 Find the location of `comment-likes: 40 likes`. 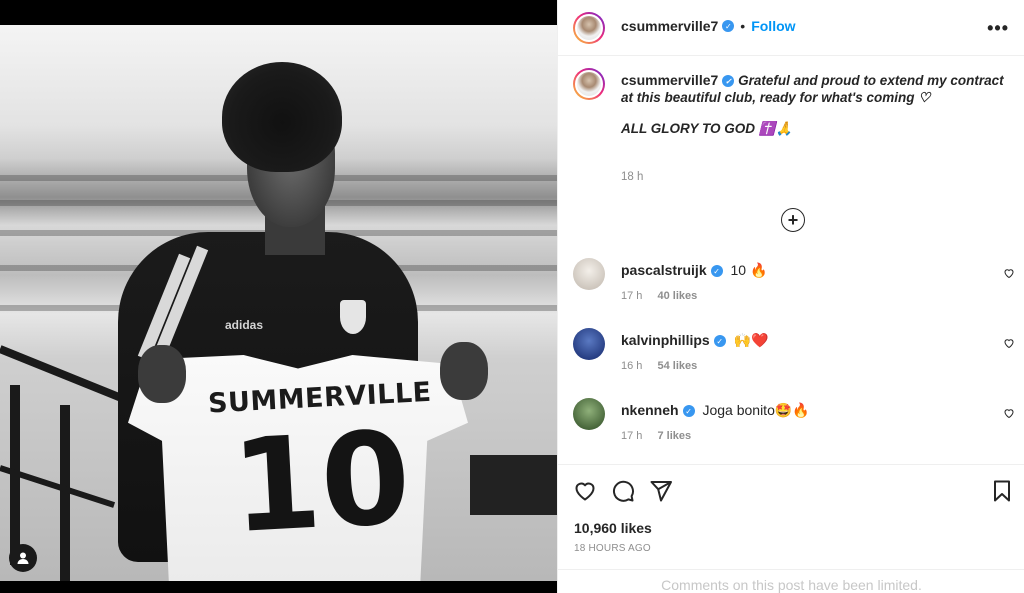

comment-likes: 40 likes is located at coordinates (677, 296).